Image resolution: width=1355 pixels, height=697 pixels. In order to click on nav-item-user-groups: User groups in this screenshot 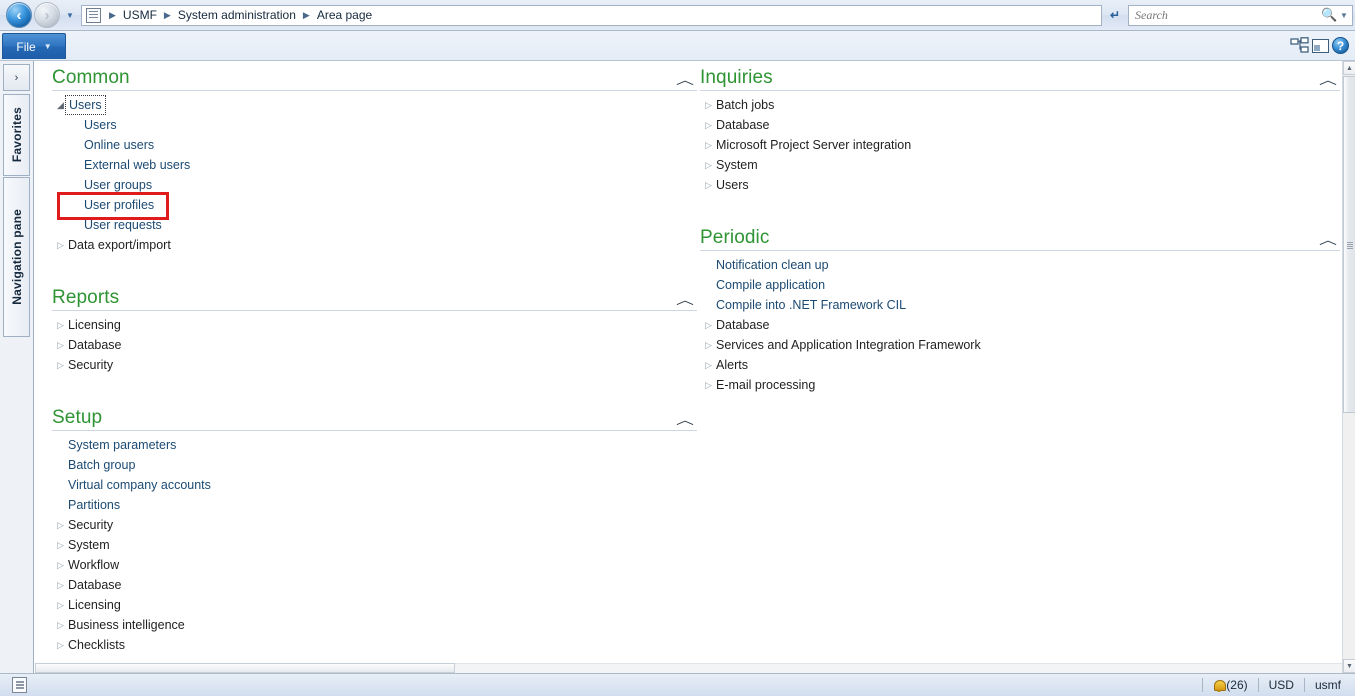, I will do `click(374, 185)`.